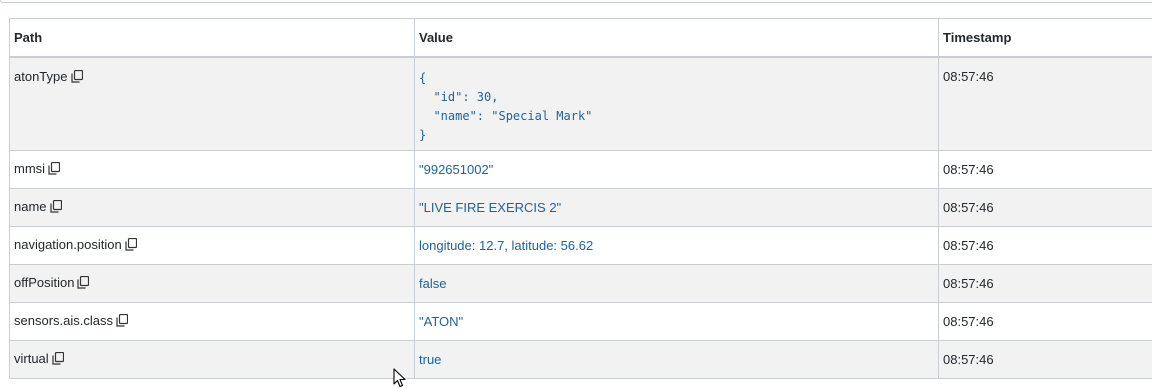  What do you see at coordinates (458, 97) in the screenshot?
I see `json-line: "id": 30,` at bounding box center [458, 97].